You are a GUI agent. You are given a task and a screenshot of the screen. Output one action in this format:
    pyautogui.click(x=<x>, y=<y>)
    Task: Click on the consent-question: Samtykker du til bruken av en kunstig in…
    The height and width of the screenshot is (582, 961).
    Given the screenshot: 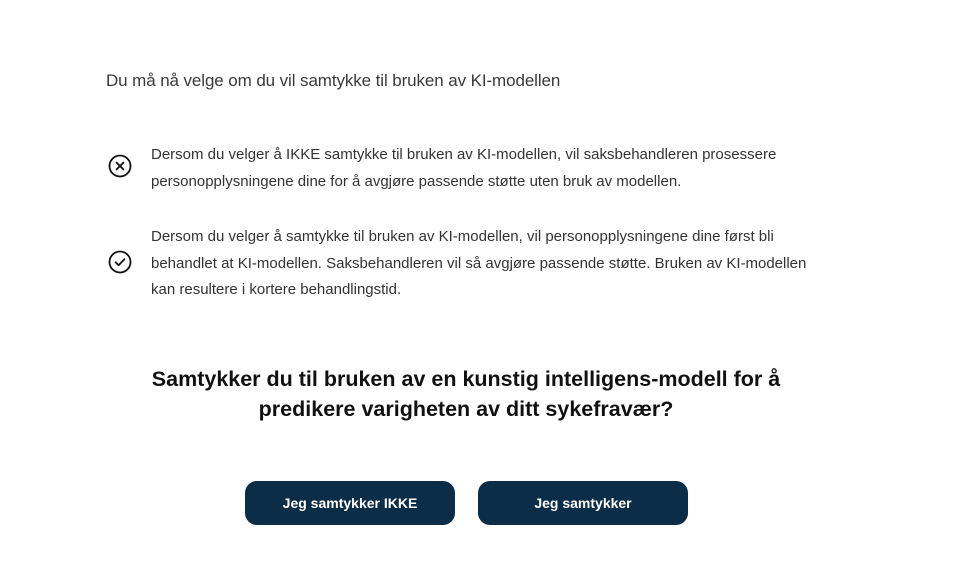 What is the action you would take?
    pyautogui.click(x=466, y=394)
    